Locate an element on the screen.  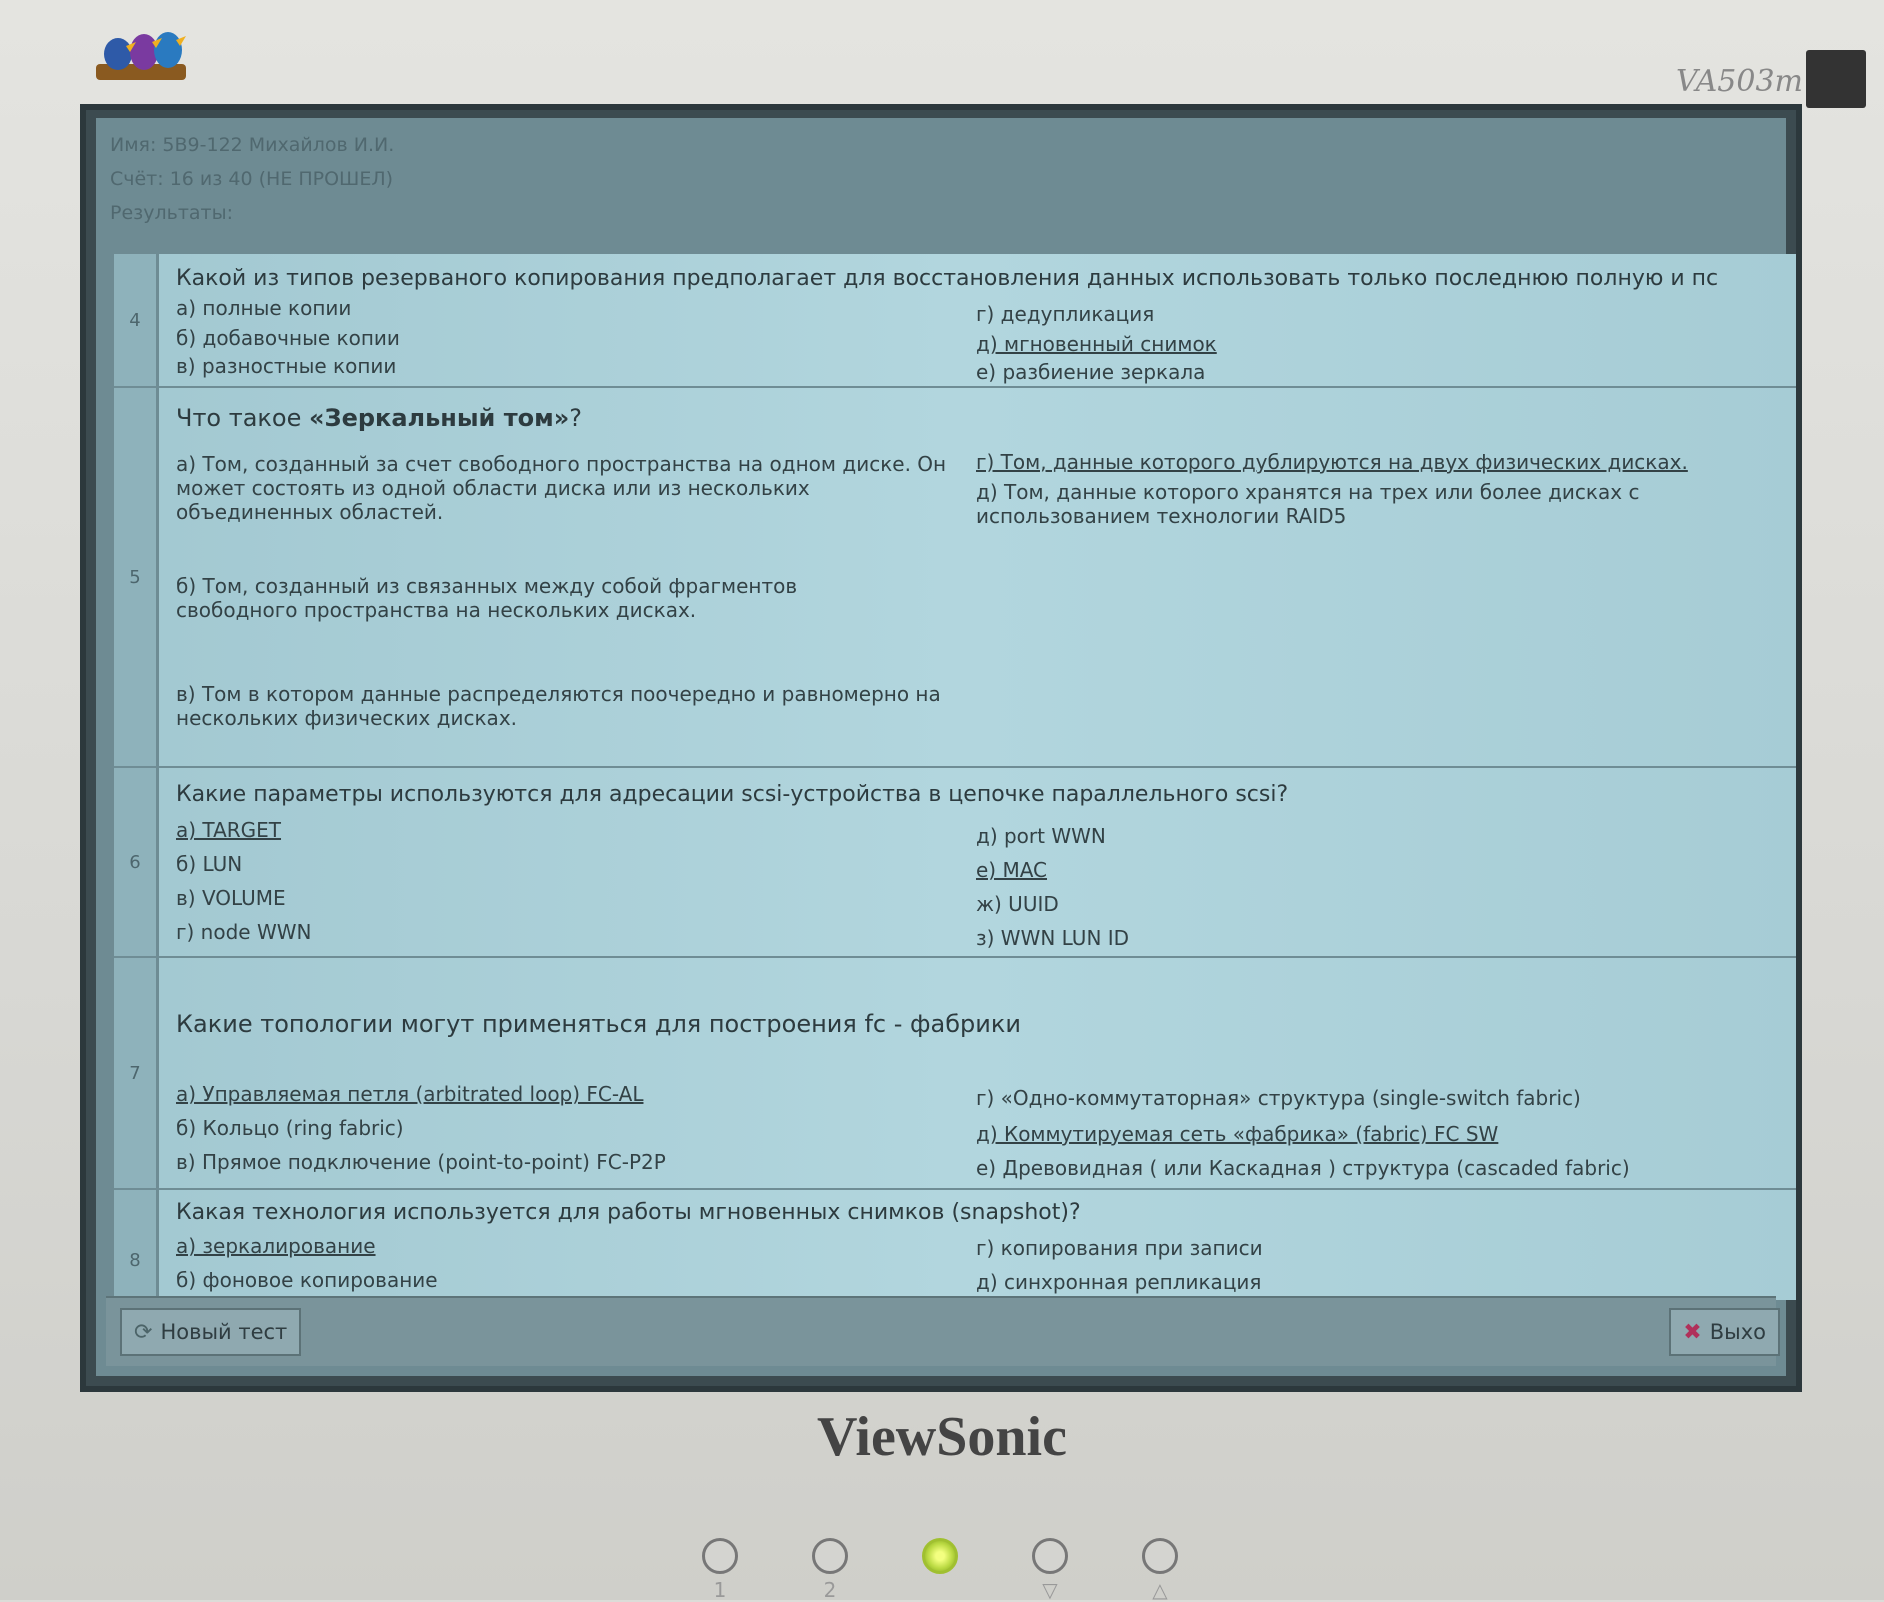
answer-option: б) LUN is located at coordinates (209, 864).